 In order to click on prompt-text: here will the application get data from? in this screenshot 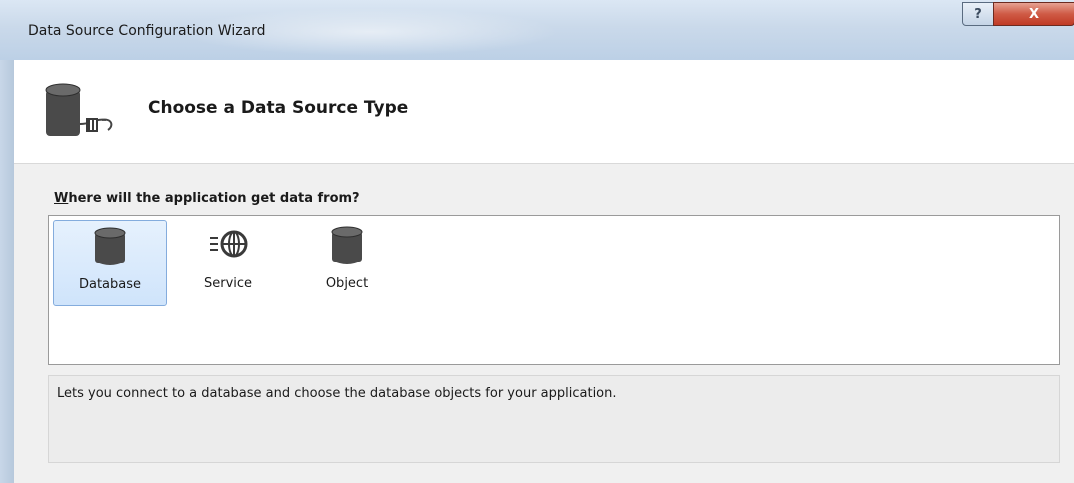, I will do `click(214, 198)`.